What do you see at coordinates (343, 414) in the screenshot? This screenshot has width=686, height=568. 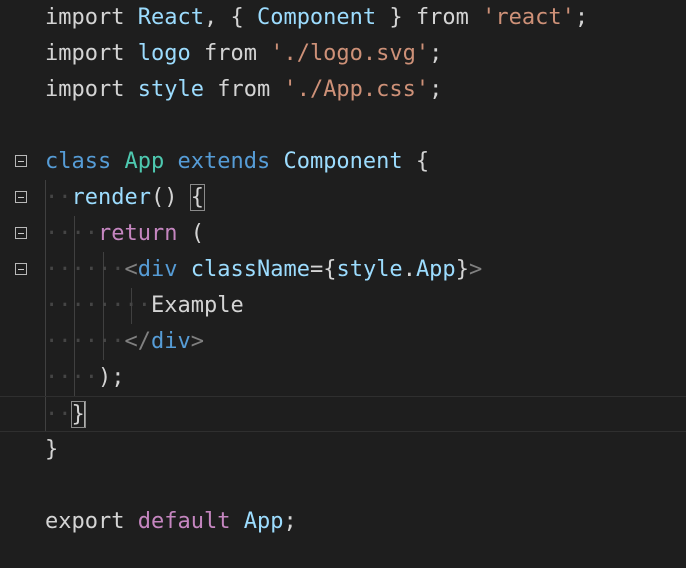 I see `code-line-12: ··}` at bounding box center [343, 414].